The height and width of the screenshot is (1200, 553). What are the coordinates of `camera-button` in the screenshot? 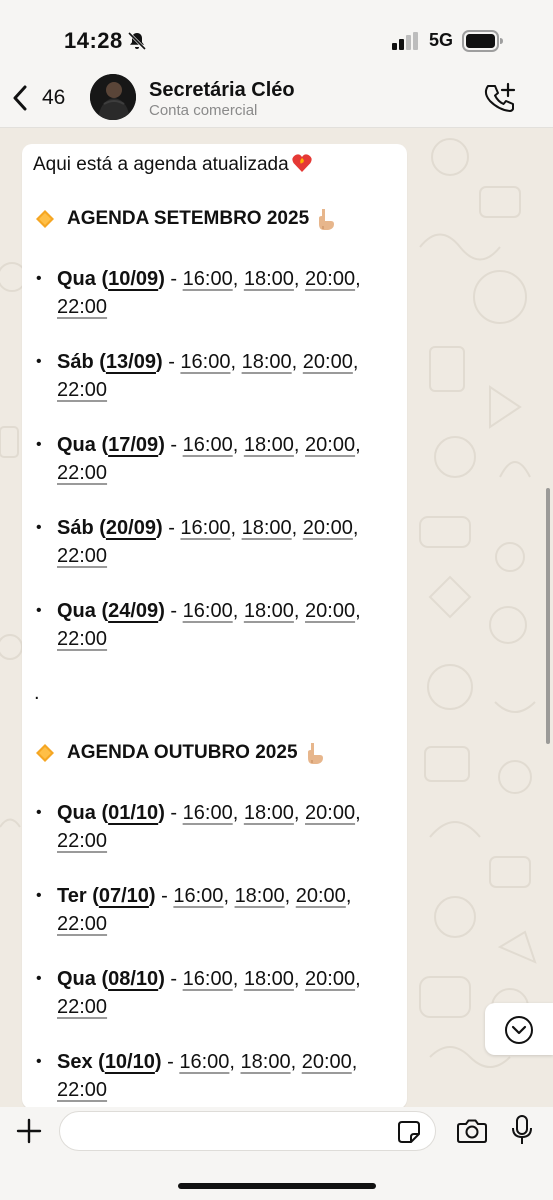 It's located at (472, 1133).